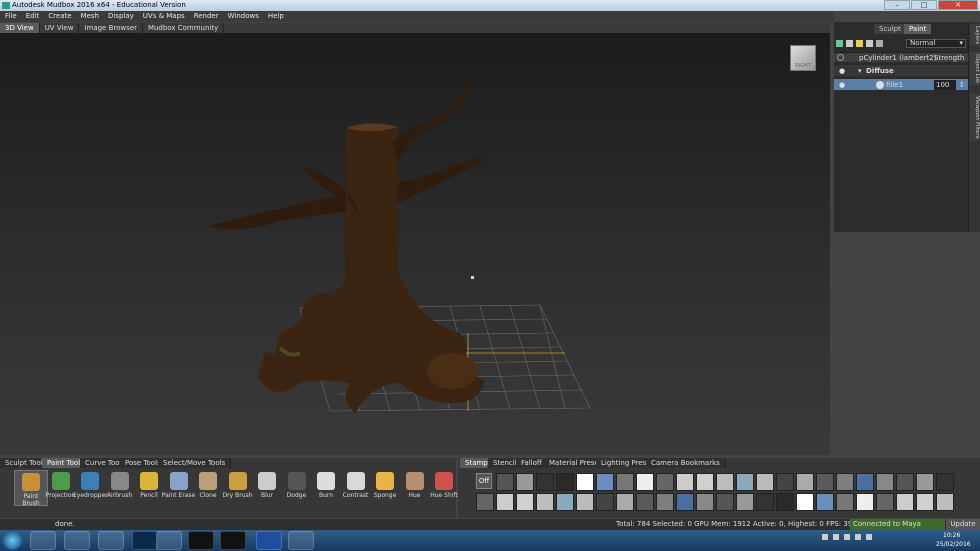 The height and width of the screenshot is (551, 980). Describe the element at coordinates (121, 16) in the screenshot. I see `menu-display: Display` at that location.